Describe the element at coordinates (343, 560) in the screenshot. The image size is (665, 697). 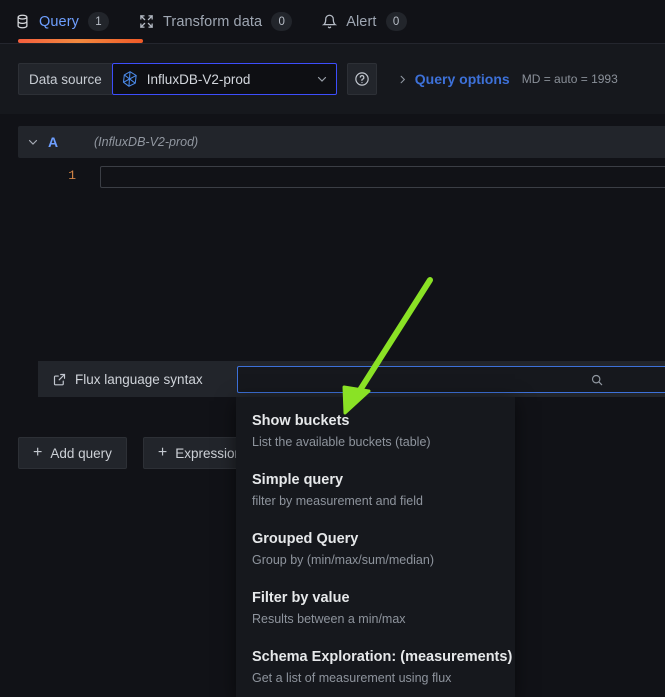
I see `menu-item-description: Group by (min/max/sum/median)` at that location.